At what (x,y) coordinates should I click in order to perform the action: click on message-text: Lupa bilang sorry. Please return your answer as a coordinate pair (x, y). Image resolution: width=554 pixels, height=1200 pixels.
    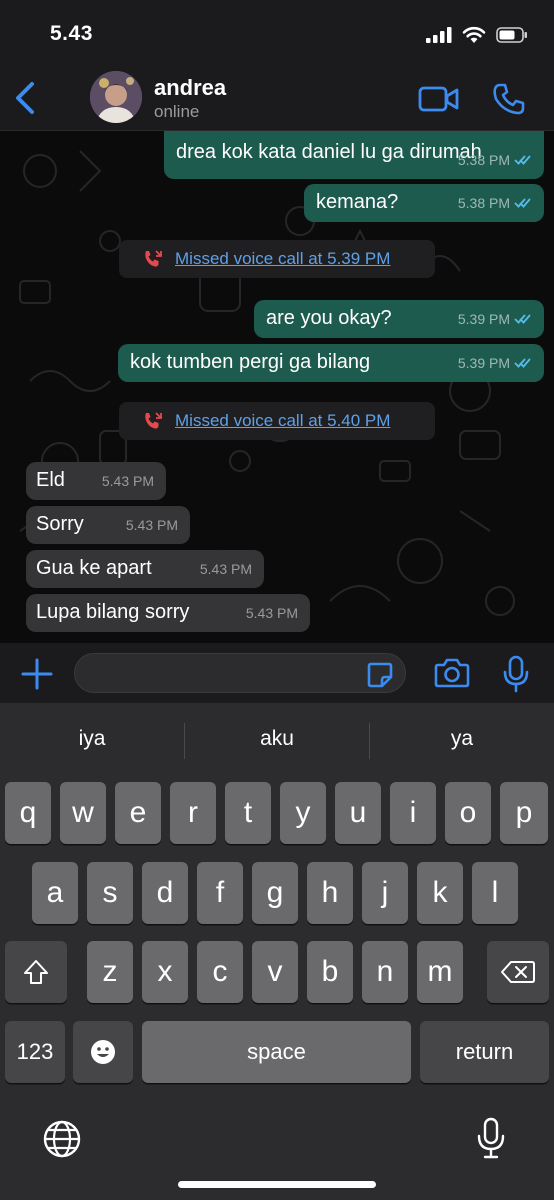
    Looking at the image, I should click on (113, 612).